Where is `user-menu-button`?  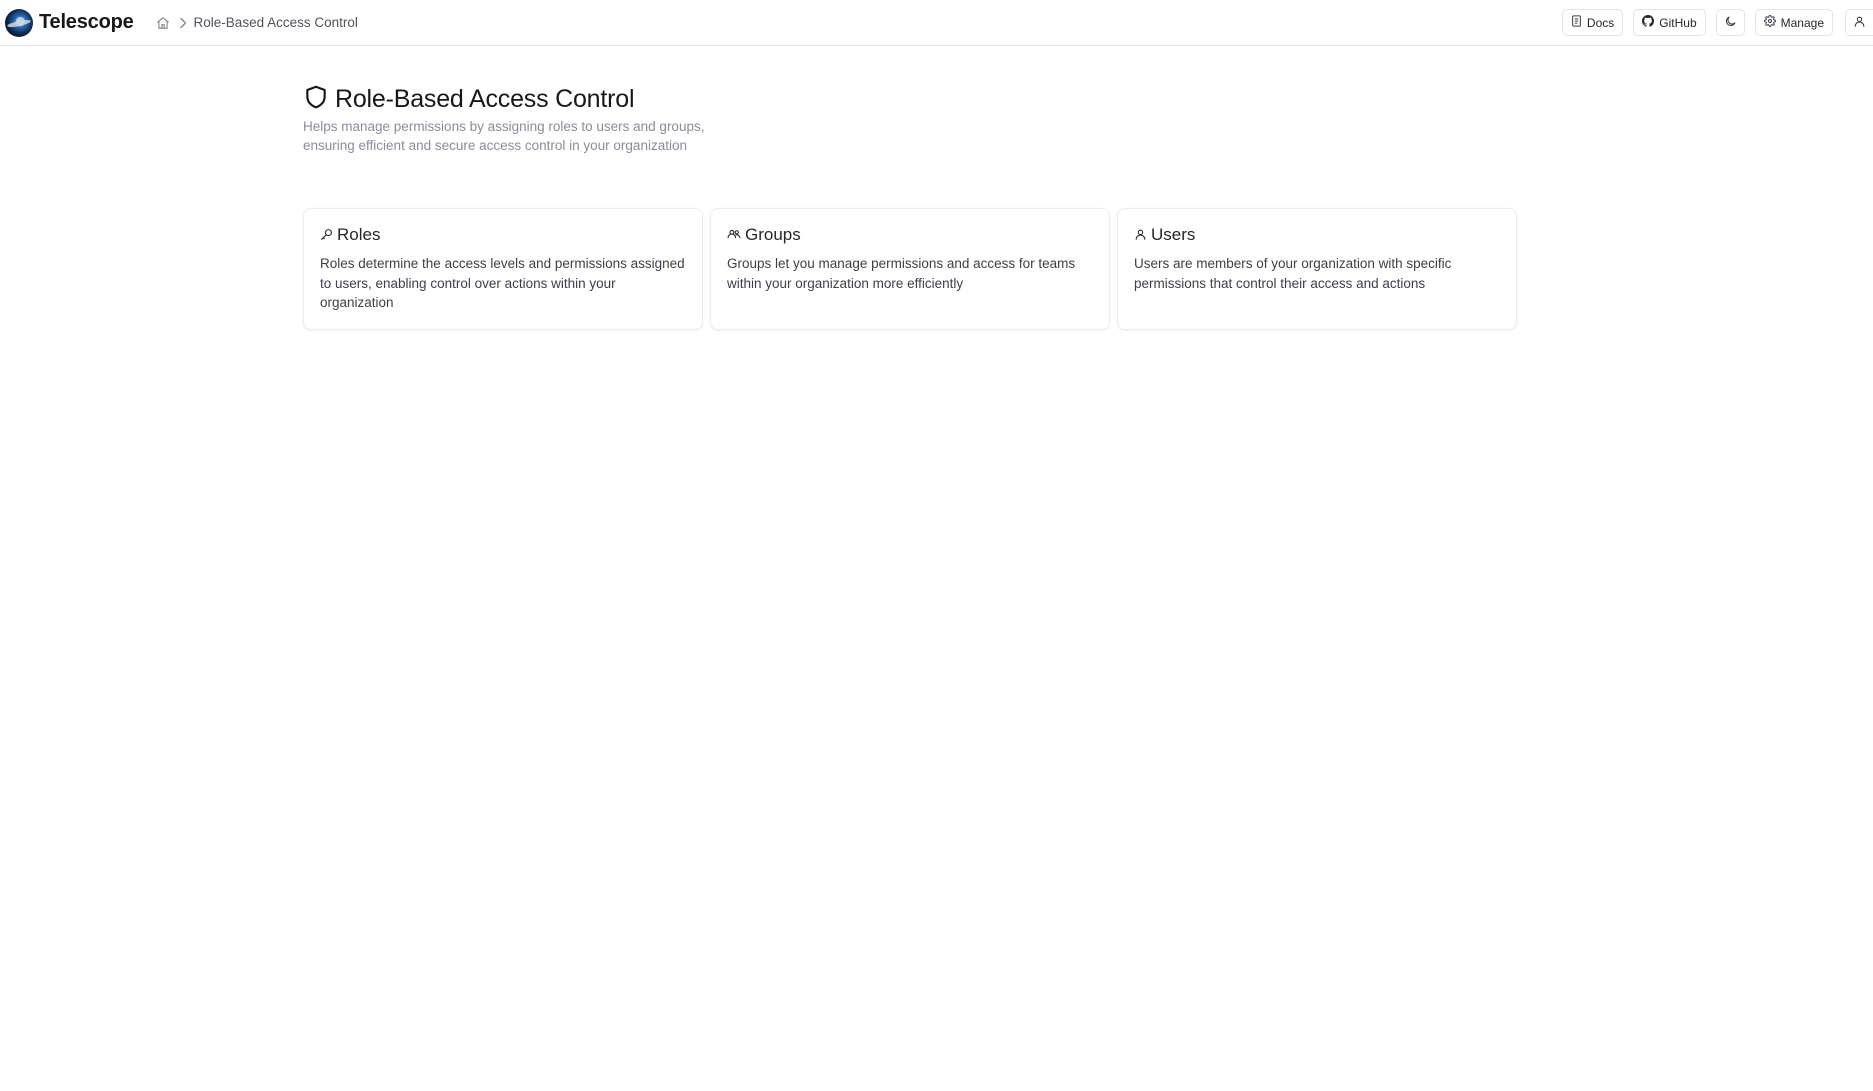 user-menu-button is located at coordinates (1859, 22).